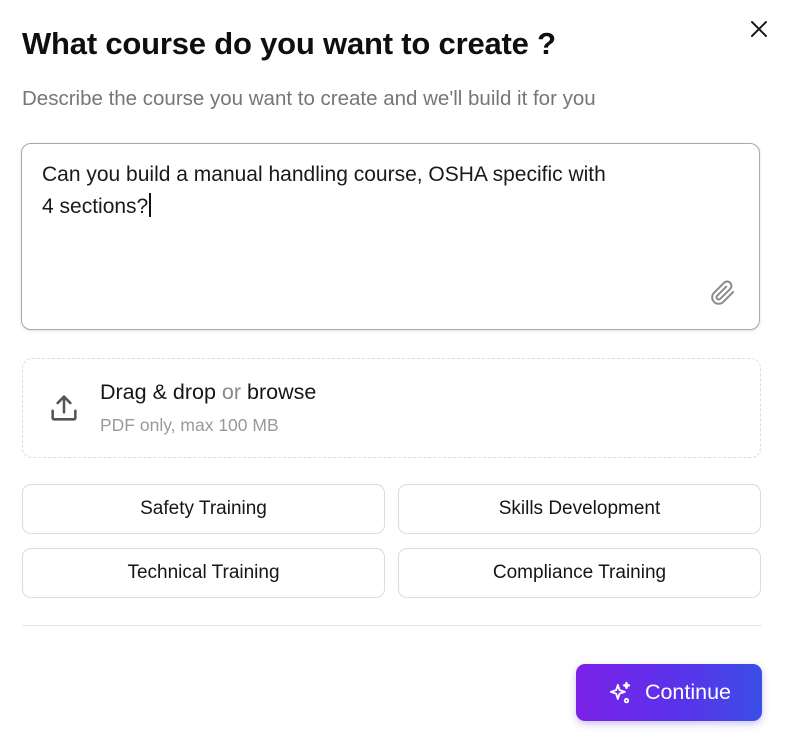 This screenshot has width=786, height=752. What do you see at coordinates (620, 692) in the screenshot?
I see `sparkles-icon` at bounding box center [620, 692].